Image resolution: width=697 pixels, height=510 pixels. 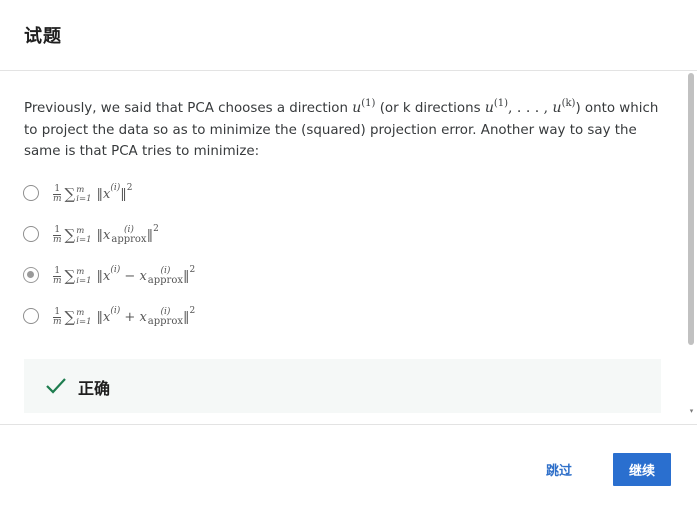 I want to click on question-part2: (or k directions, so click(x=430, y=108).